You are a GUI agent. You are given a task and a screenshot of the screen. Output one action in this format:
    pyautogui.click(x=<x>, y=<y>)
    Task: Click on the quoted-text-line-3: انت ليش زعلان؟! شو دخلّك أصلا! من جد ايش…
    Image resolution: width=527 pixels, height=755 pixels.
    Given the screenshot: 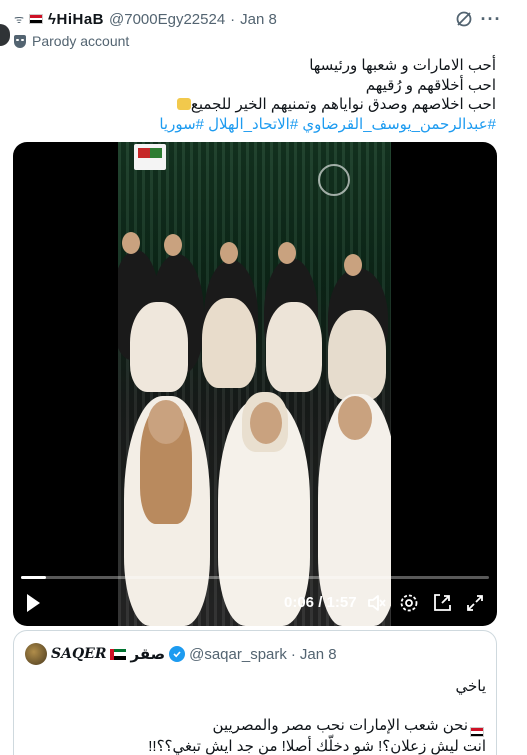 What is the action you would take?
    pyautogui.click(x=317, y=746)
    